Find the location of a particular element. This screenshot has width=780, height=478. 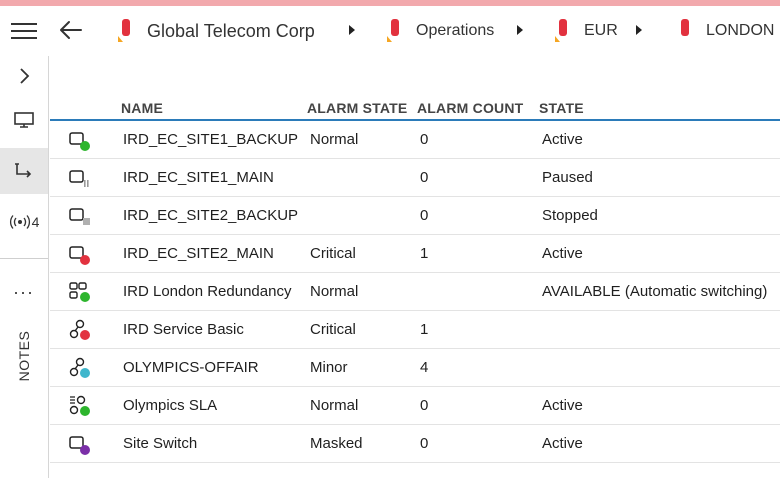

cell-name: OLYMPICS-OFFAIR is located at coordinates (191, 367).